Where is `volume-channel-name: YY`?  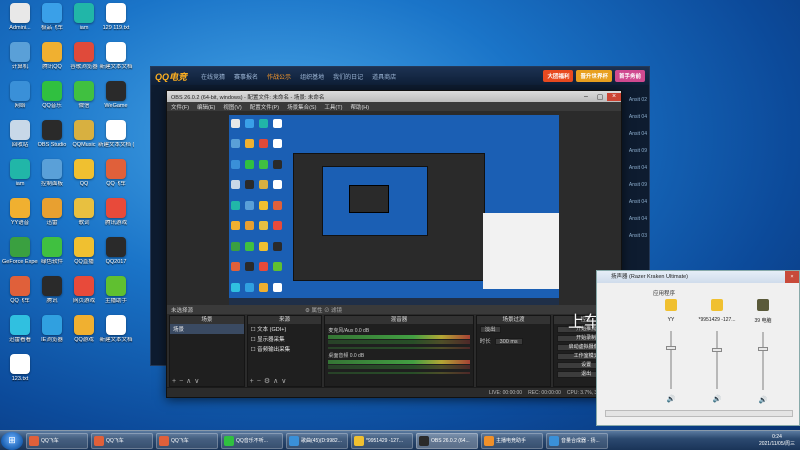 volume-channel-name: YY is located at coordinates (671, 320).